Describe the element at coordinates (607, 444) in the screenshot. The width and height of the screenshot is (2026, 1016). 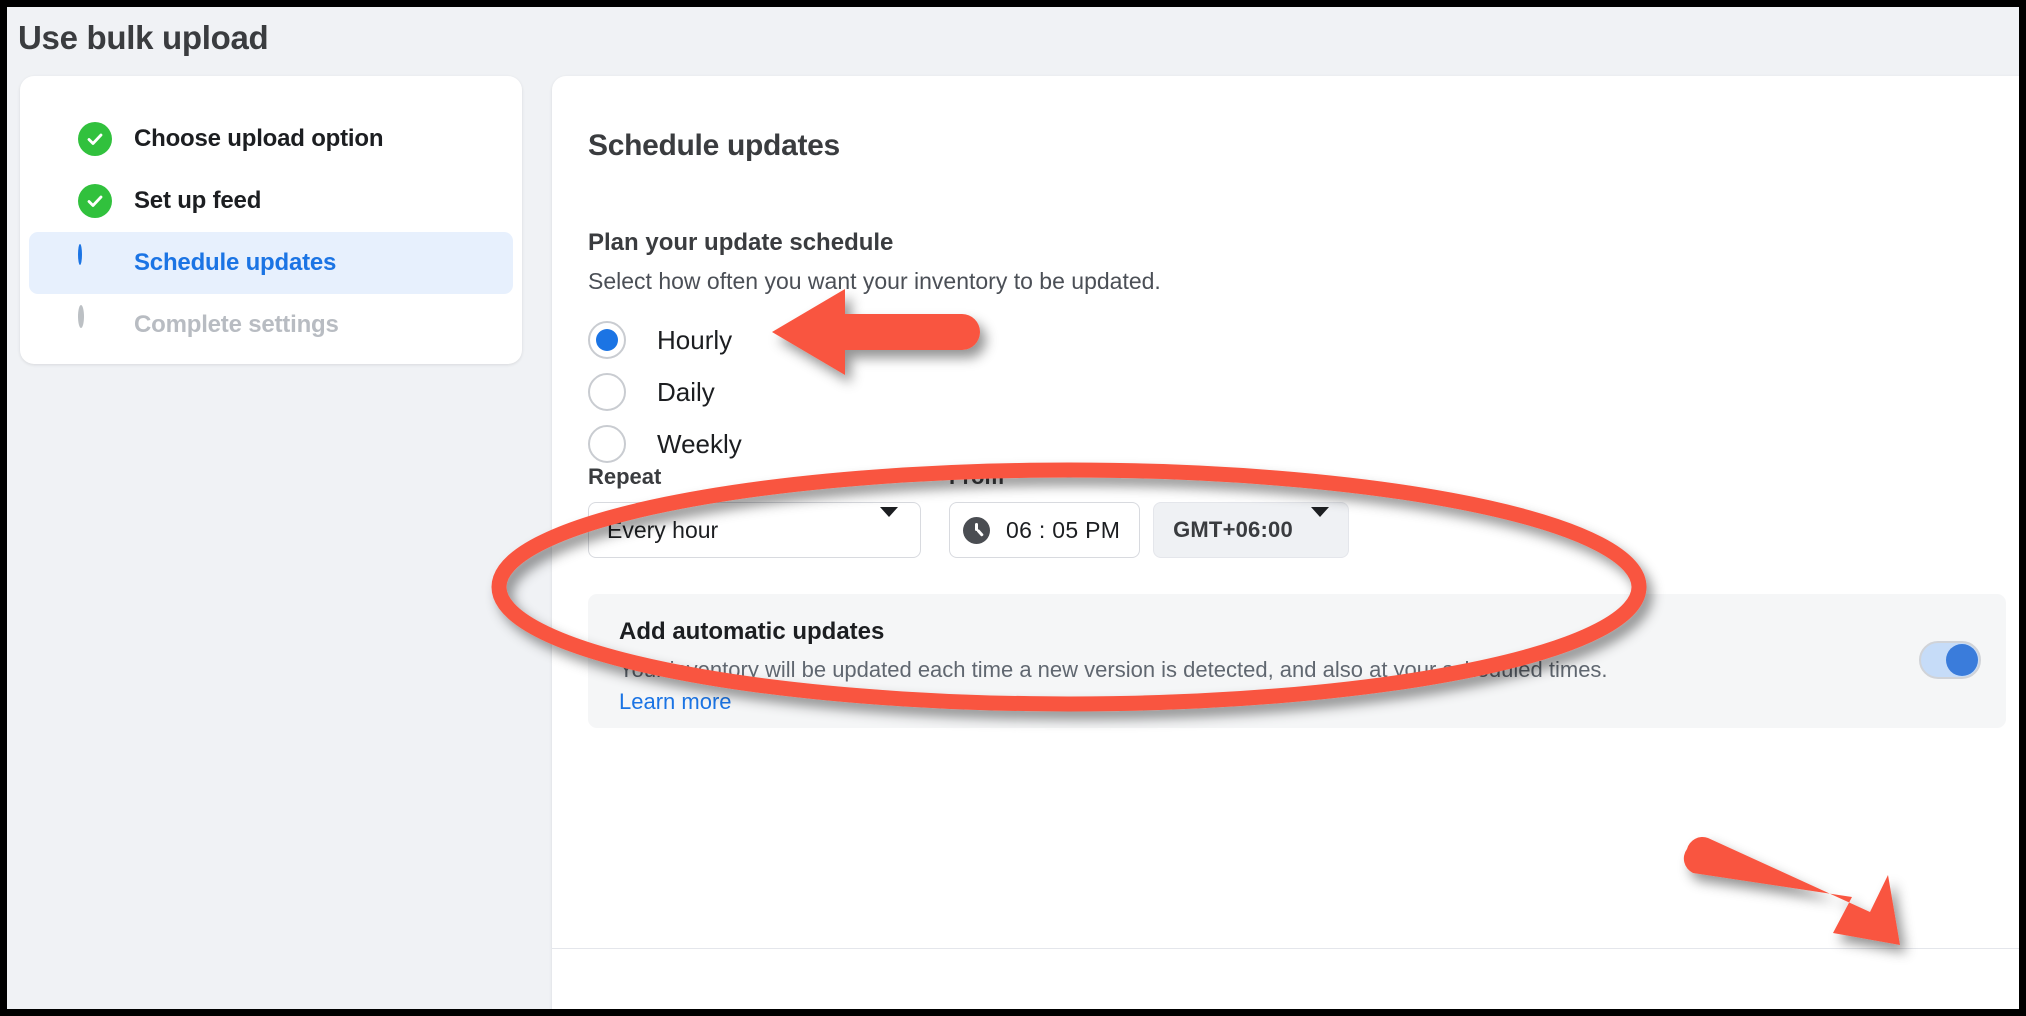
I see `radio-button-weekly` at that location.